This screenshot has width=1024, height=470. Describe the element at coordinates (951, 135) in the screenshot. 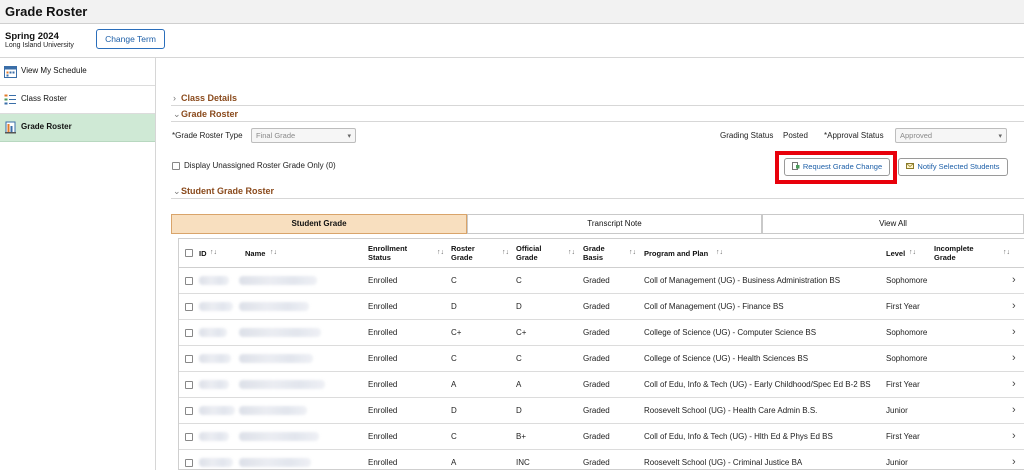

I see `approval-status-select: Approved ▾` at that location.